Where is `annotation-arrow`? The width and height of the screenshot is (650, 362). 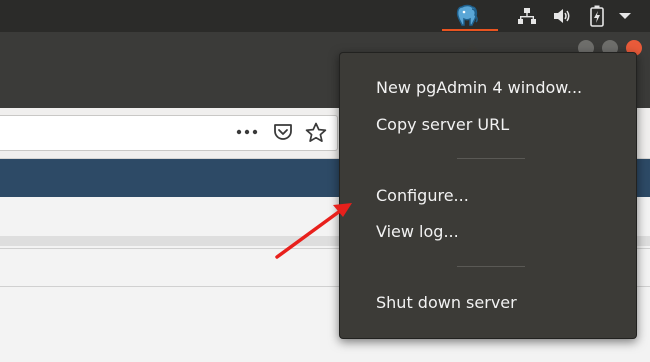 annotation-arrow is located at coordinates (313, 231).